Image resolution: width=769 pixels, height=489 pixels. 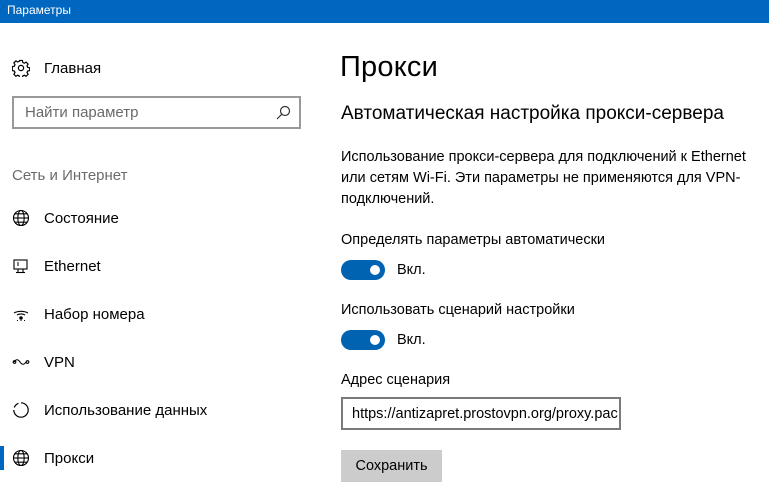 I want to click on search-box, so click(x=156, y=112).